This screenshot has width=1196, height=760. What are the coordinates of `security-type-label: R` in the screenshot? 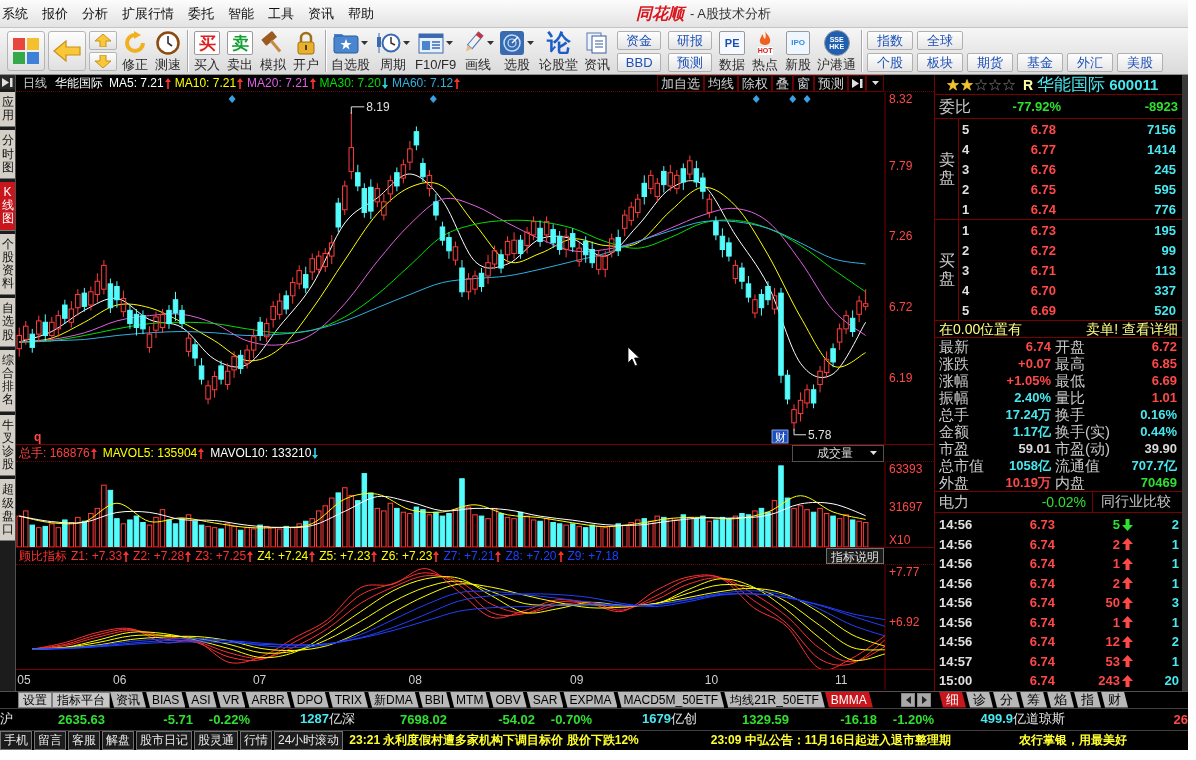 It's located at (1028, 84).